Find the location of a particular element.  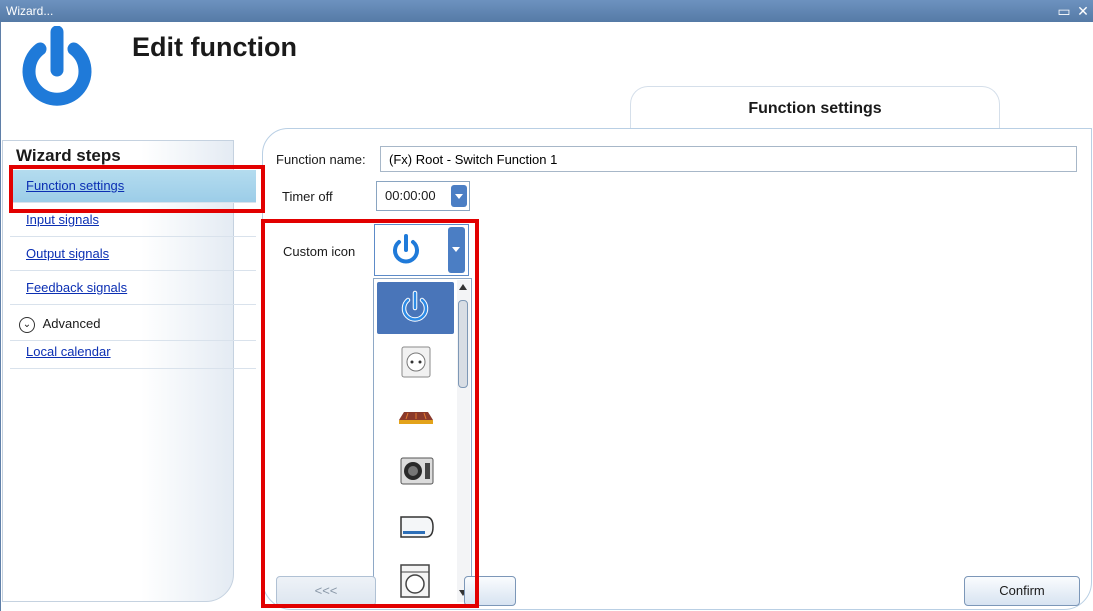

timer-off-label: Timer off is located at coordinates (307, 196).